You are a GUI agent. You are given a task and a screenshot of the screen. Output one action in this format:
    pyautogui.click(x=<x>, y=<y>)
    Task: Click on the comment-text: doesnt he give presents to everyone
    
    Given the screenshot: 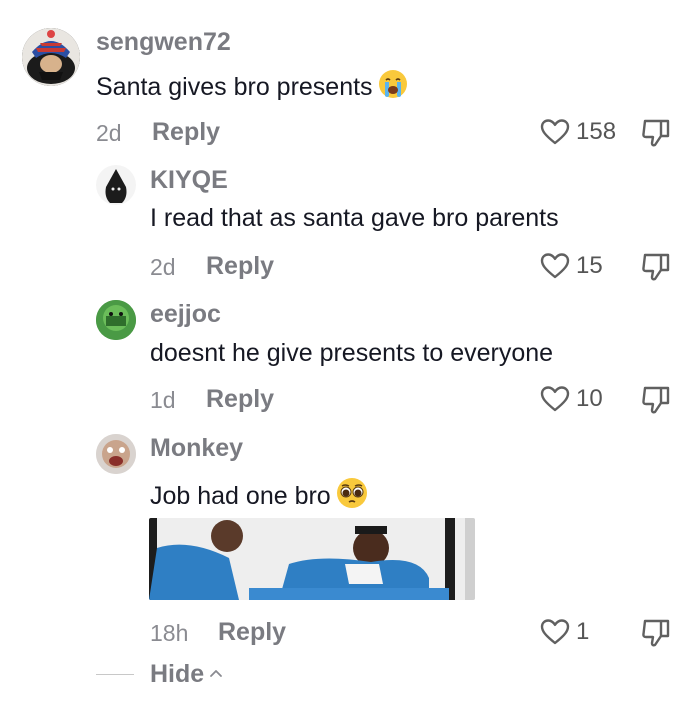 What is the action you would take?
    pyautogui.click(x=351, y=353)
    